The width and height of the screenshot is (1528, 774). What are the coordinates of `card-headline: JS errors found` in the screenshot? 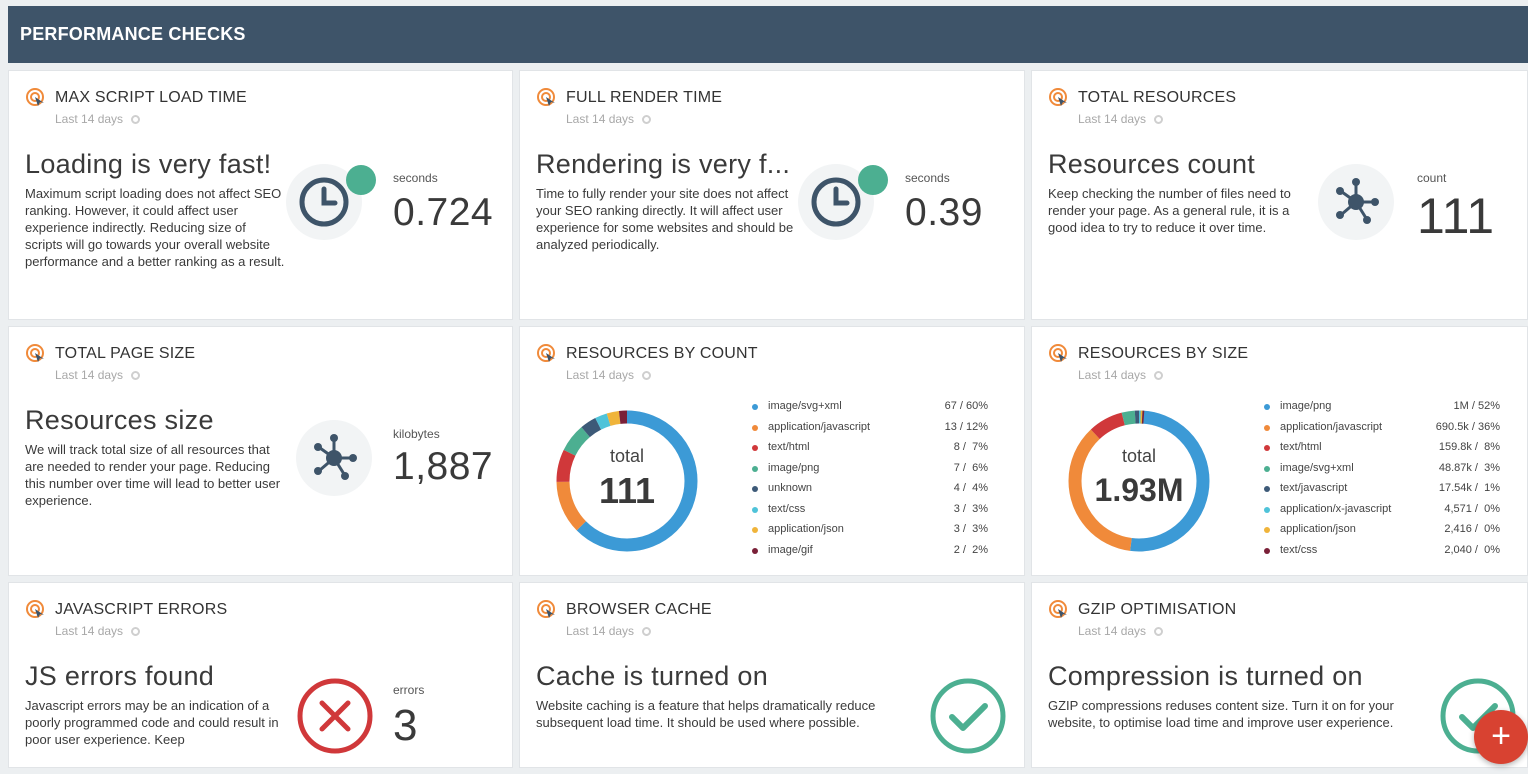 It's located at (120, 676).